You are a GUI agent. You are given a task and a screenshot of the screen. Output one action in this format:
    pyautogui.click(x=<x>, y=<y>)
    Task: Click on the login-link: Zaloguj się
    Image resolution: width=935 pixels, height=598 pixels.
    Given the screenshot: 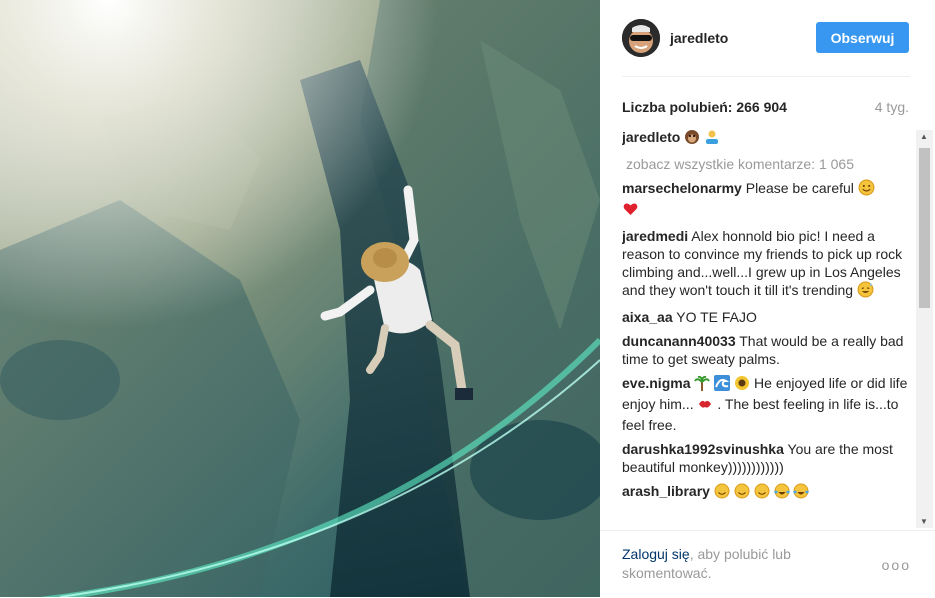 What is the action you would take?
    pyautogui.click(x=656, y=554)
    